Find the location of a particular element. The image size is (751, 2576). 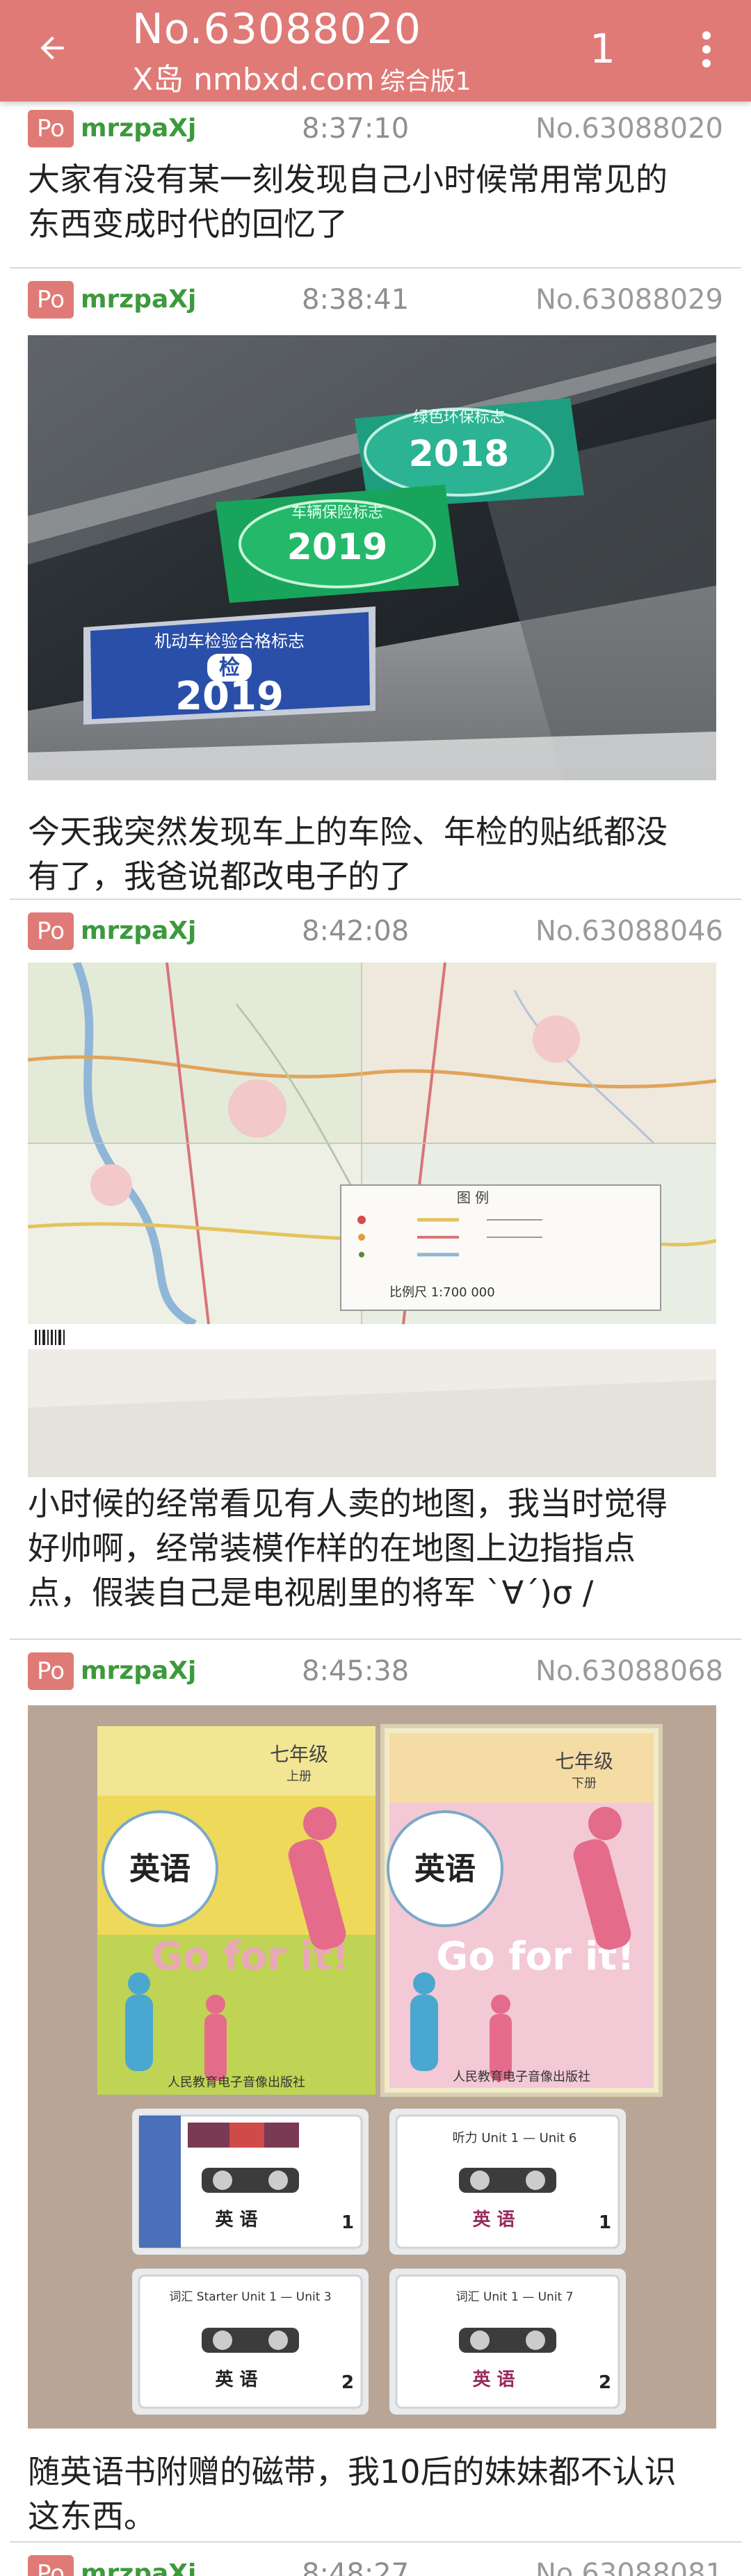

cassette-4: 词汇 Unit 1 — Unit 7 英 语 2 is located at coordinates (508, 2342).